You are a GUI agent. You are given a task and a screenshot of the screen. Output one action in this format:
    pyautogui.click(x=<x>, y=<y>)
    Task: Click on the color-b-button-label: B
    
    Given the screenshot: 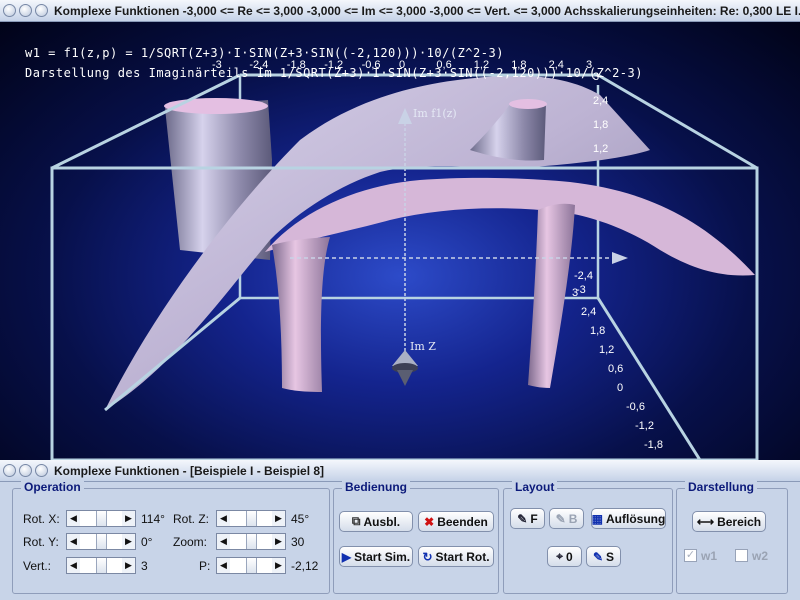 What is the action you would take?
    pyautogui.click(x=573, y=518)
    